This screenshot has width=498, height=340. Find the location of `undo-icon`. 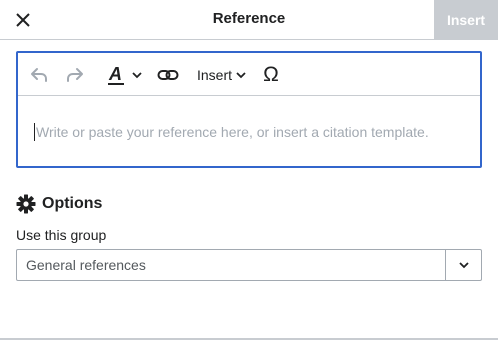

undo-icon is located at coordinates (39, 75).